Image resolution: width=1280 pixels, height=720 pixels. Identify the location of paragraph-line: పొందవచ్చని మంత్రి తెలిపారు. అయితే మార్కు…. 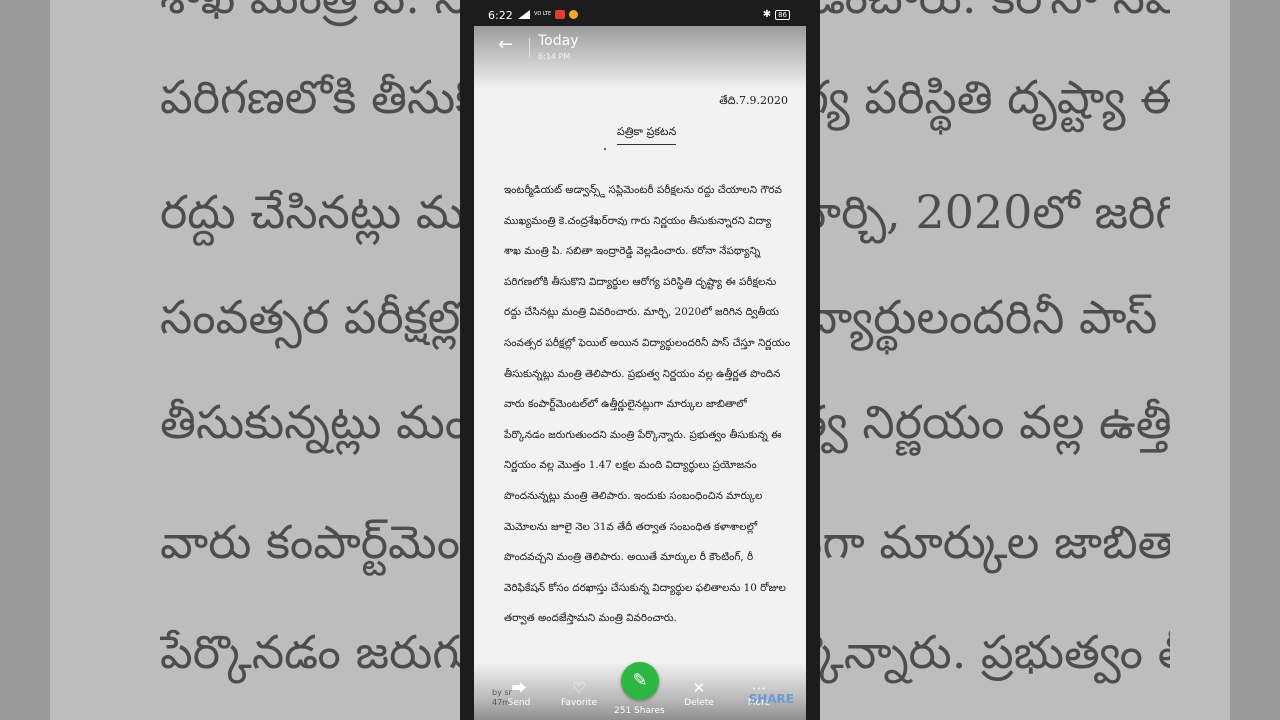
(629, 557).